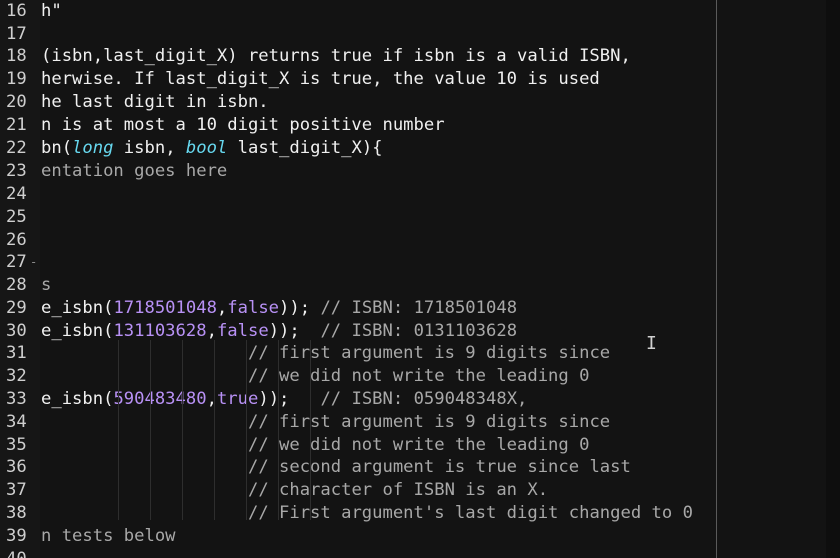  I want to click on line-number: 33, so click(16, 399).